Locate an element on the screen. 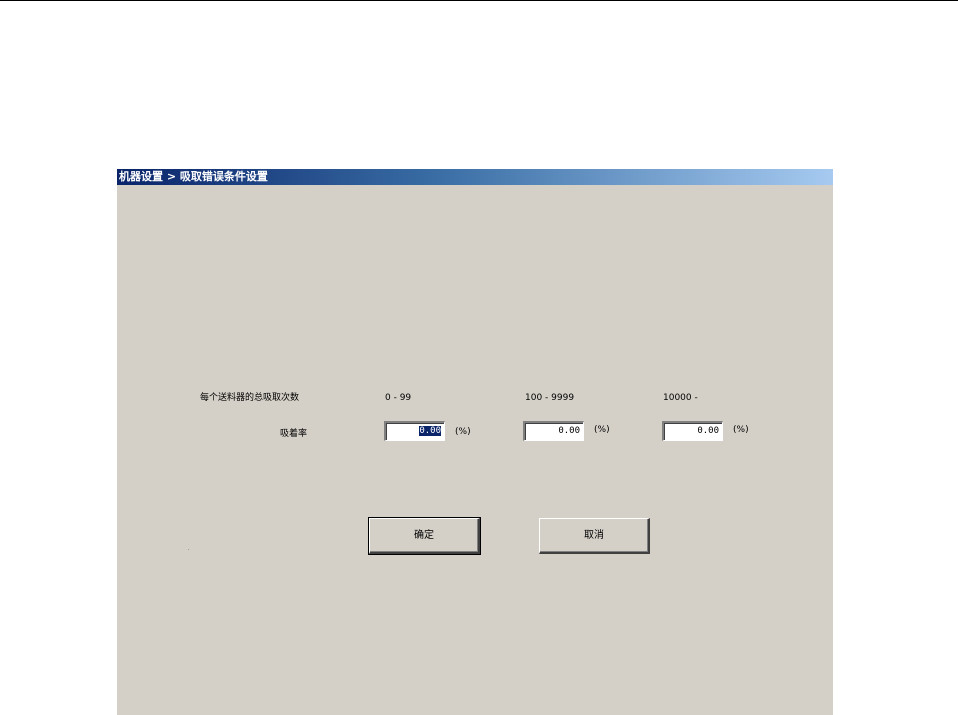 This screenshot has height=715, width=958. range-label-1: 0 - 99 is located at coordinates (398, 398).